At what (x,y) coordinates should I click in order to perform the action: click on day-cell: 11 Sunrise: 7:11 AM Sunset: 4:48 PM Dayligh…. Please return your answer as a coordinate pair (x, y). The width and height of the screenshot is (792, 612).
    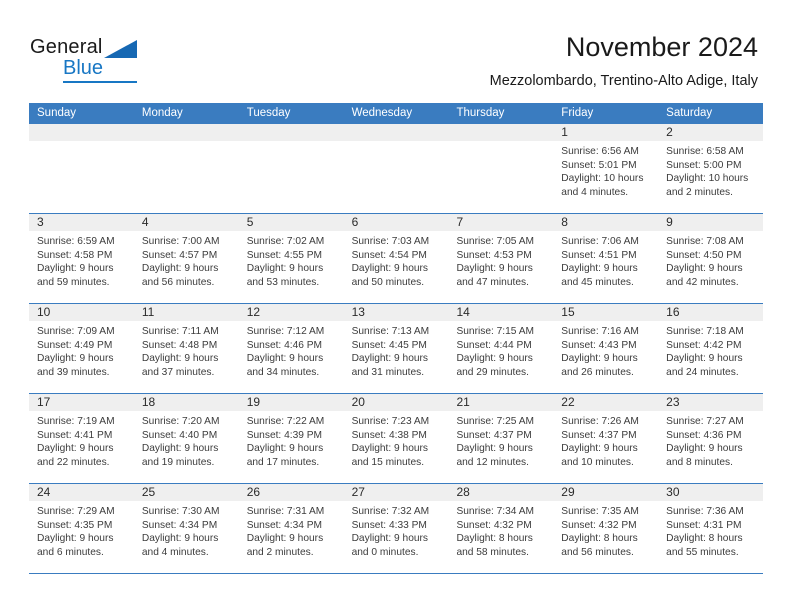
    Looking at the image, I should click on (186, 348).